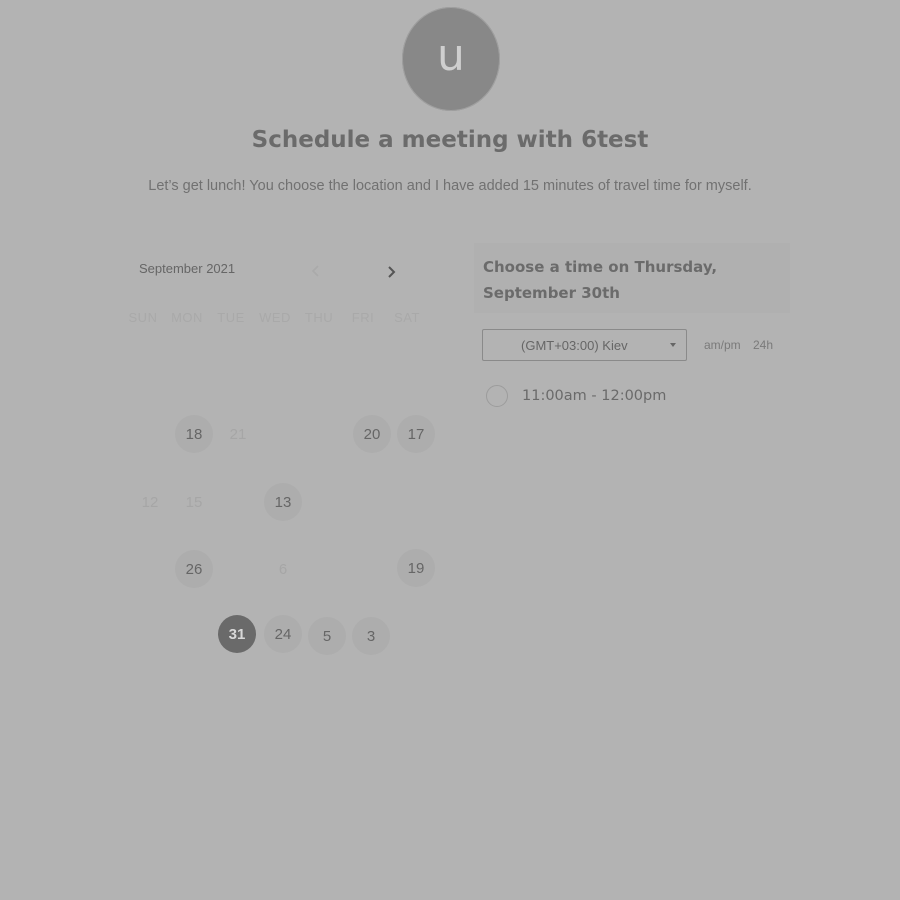 The height and width of the screenshot is (900, 900). I want to click on time-slot: 11:00am - 12:00pm, so click(576, 396).